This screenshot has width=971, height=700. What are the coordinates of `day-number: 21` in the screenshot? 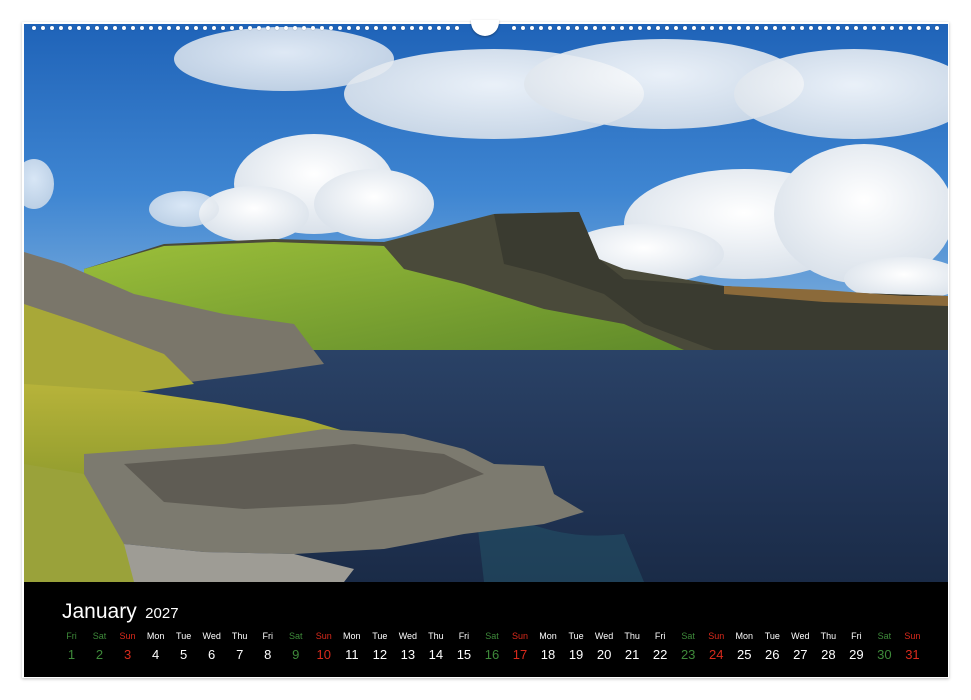 It's located at (632, 654).